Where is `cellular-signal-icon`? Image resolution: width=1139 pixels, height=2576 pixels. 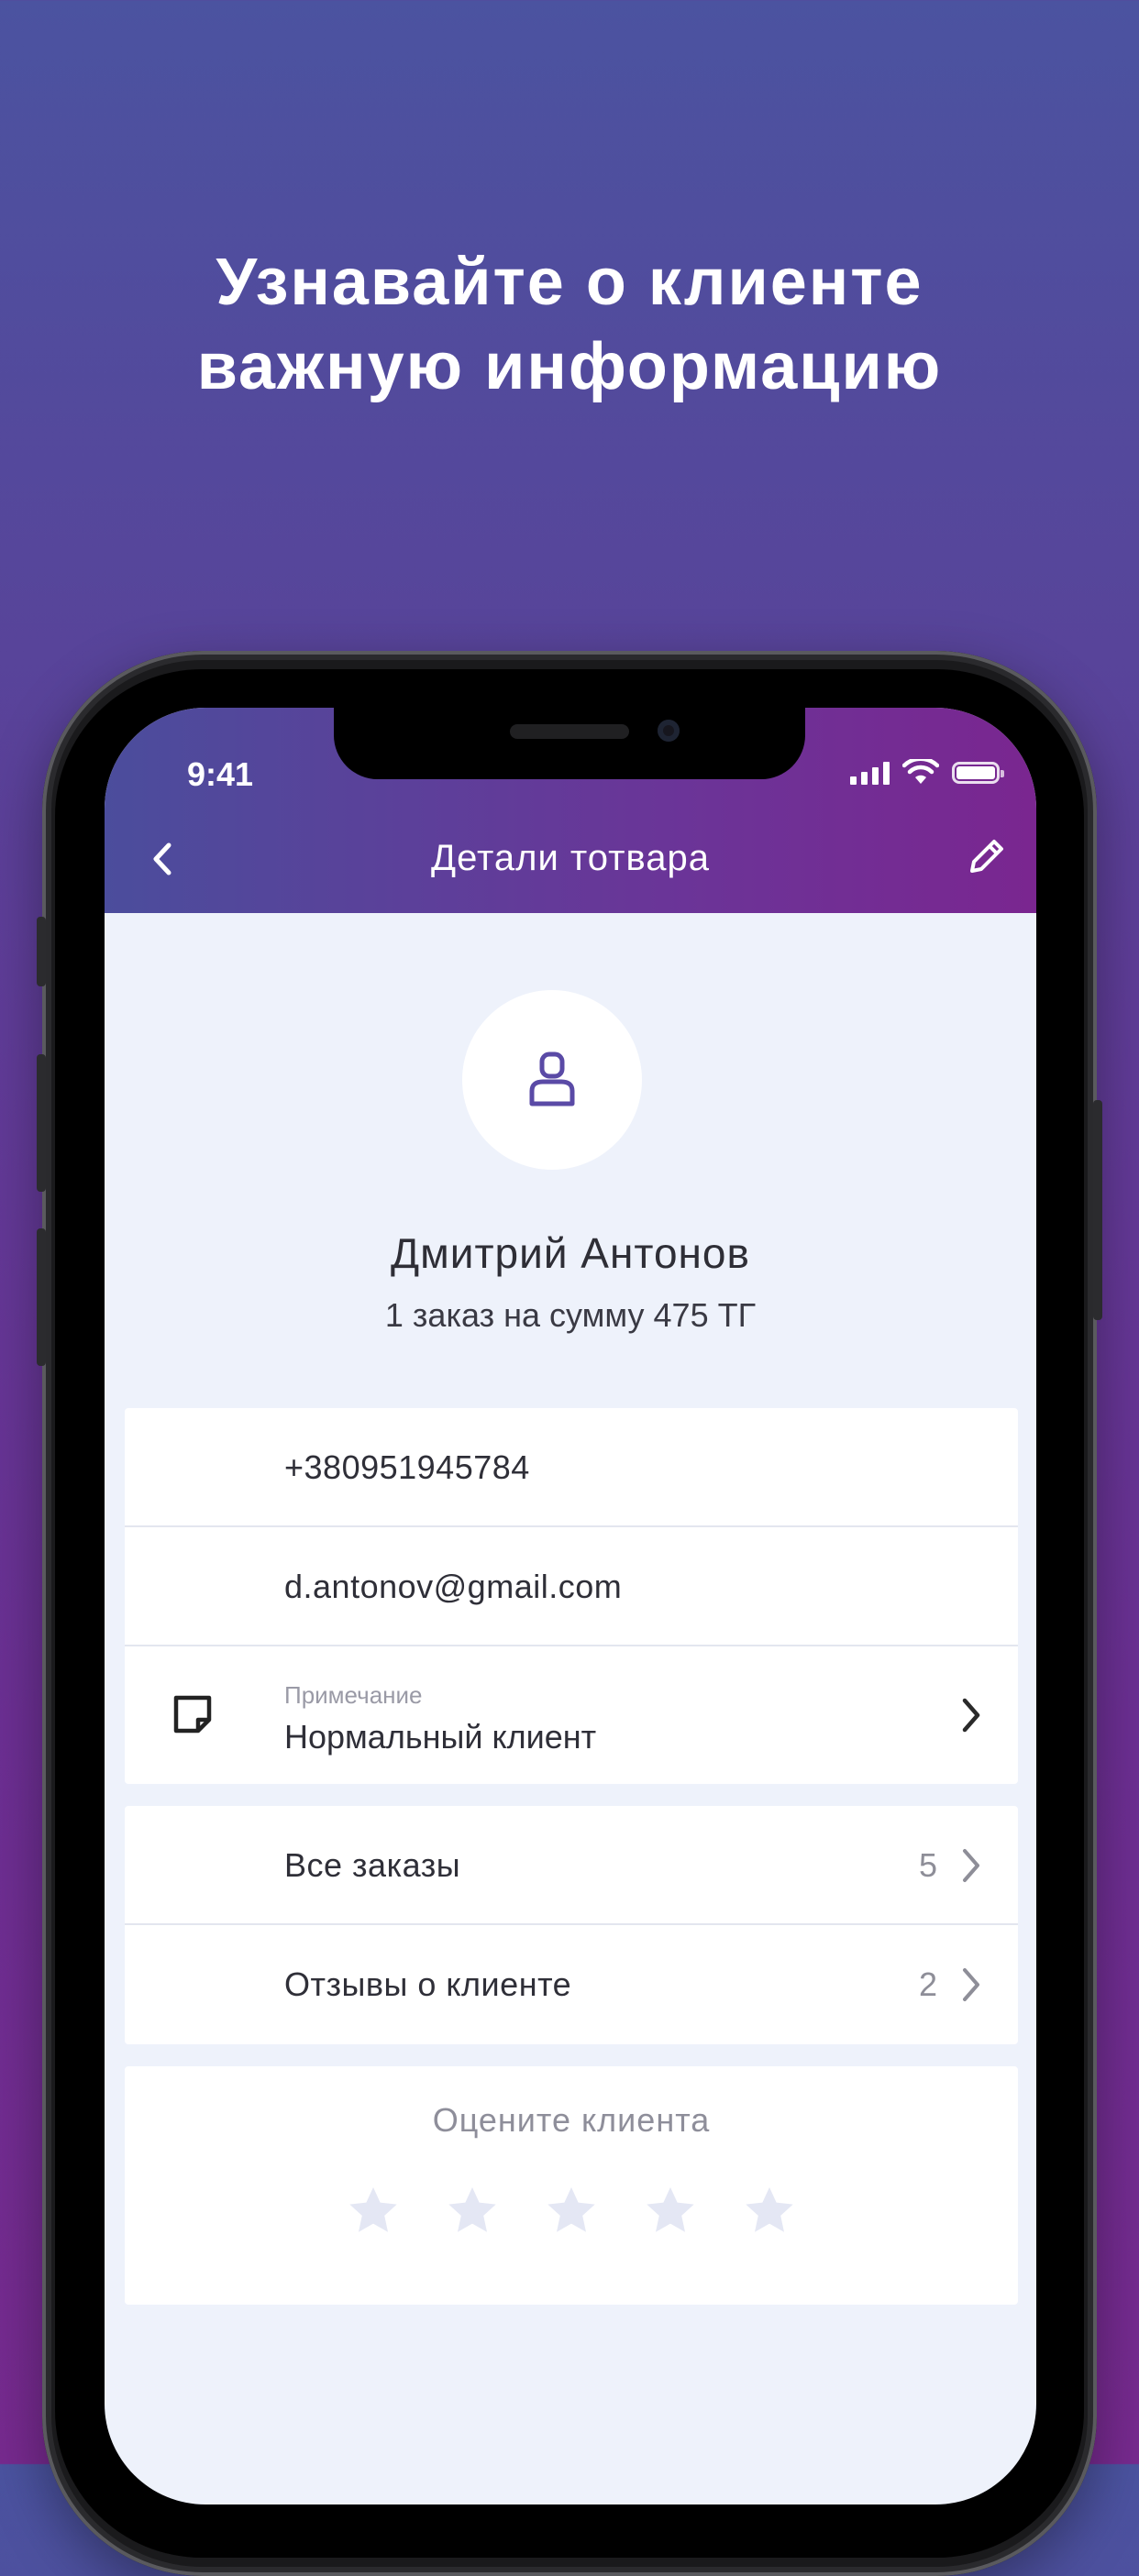 cellular-signal-icon is located at coordinates (870, 773).